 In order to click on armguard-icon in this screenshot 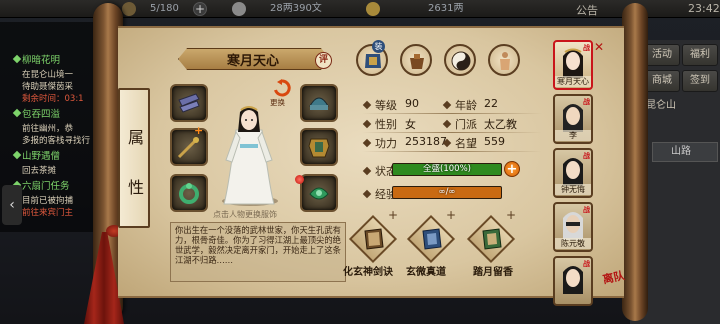, I will do `click(189, 103)`.